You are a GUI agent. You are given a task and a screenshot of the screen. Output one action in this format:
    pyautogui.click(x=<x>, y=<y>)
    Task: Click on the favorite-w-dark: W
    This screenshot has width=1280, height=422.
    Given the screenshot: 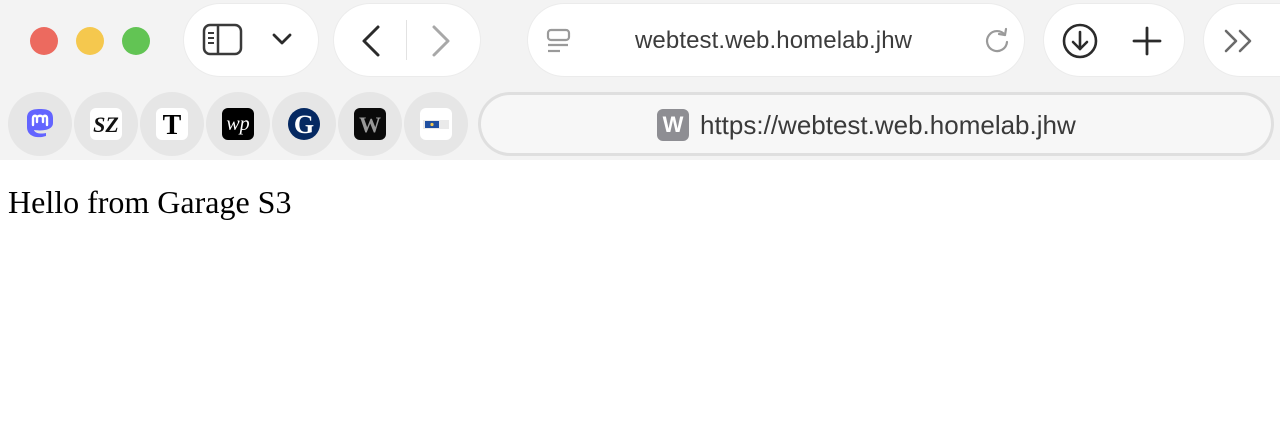 What is the action you would take?
    pyautogui.click(x=370, y=124)
    